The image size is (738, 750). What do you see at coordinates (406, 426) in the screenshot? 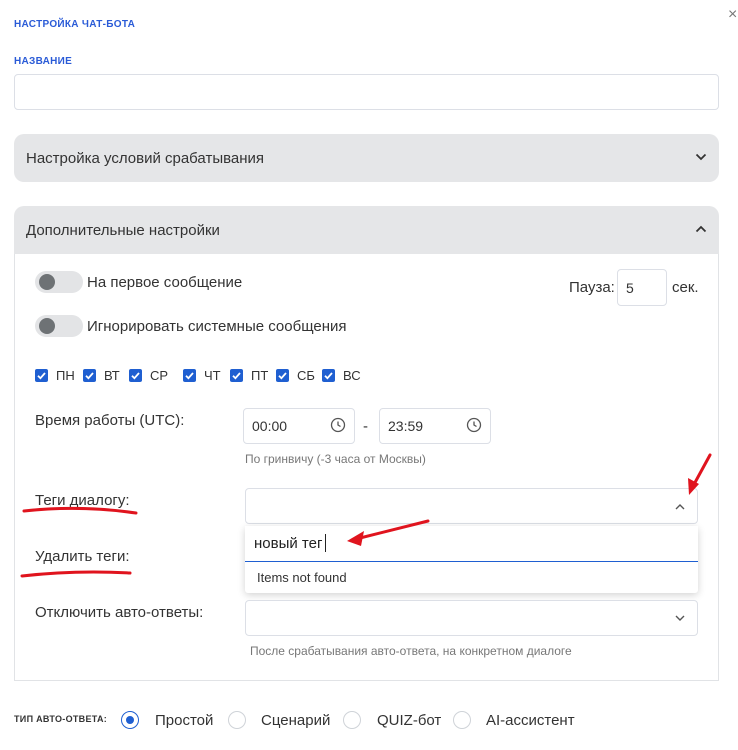
I see `work-time-to-value: 23:59` at bounding box center [406, 426].